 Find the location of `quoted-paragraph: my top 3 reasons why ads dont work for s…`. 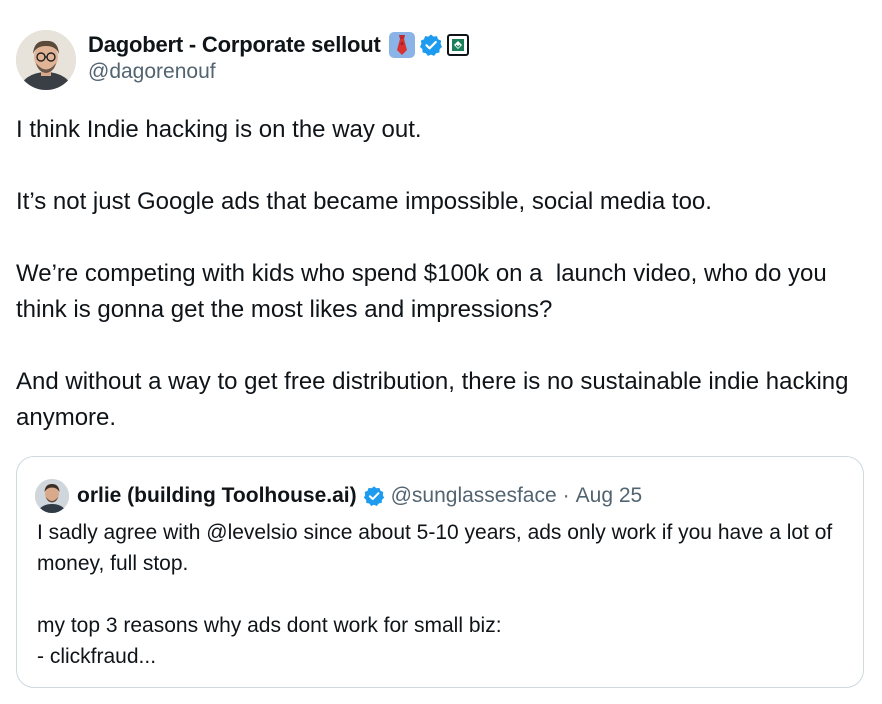

quoted-paragraph: my top 3 reasons why ads dont work for s… is located at coordinates (269, 641).